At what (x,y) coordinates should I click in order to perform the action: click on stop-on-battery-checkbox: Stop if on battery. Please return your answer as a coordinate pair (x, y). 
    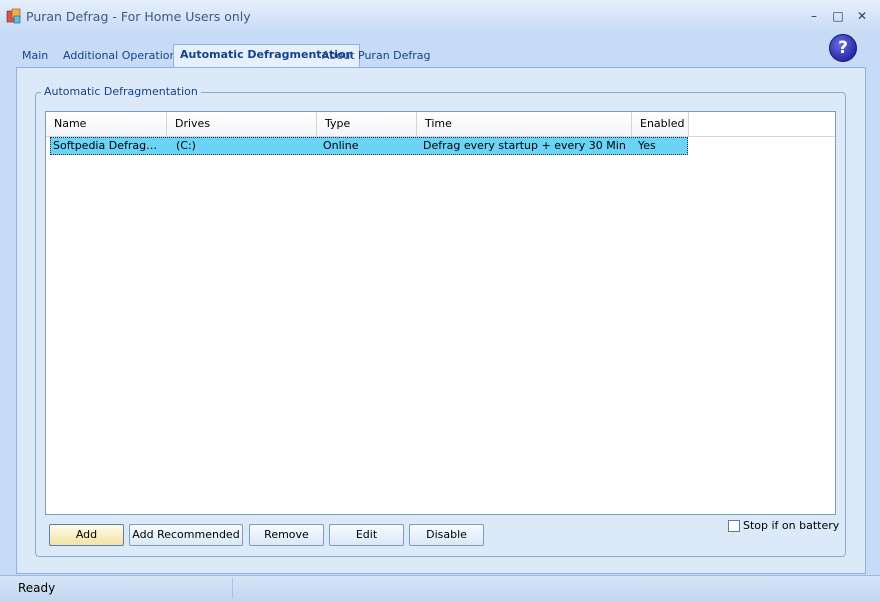
    Looking at the image, I should click on (783, 526).